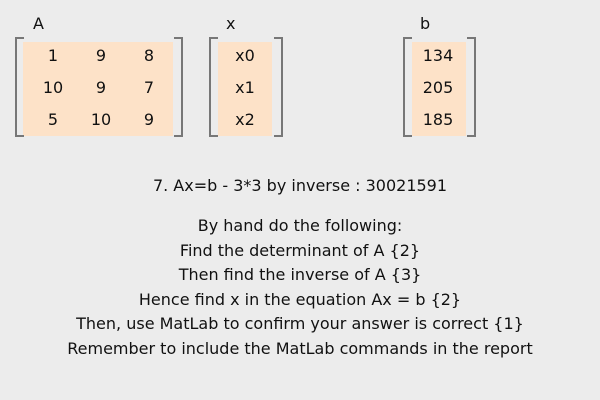  Describe the element at coordinates (438, 119) in the screenshot. I see `vector-b-cell: 185` at that location.